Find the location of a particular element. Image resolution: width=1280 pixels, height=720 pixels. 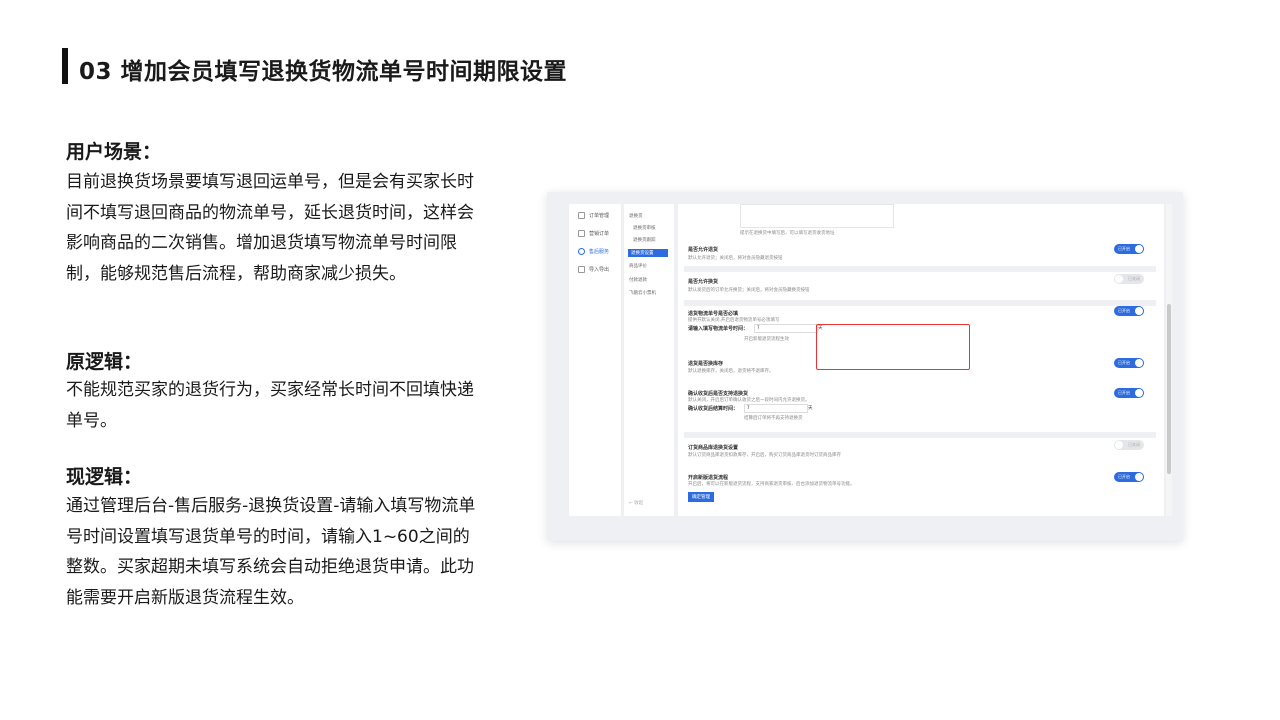

hint-text: 提示在退换货中填写后，可以填写退货收货地址 is located at coordinates (787, 233).